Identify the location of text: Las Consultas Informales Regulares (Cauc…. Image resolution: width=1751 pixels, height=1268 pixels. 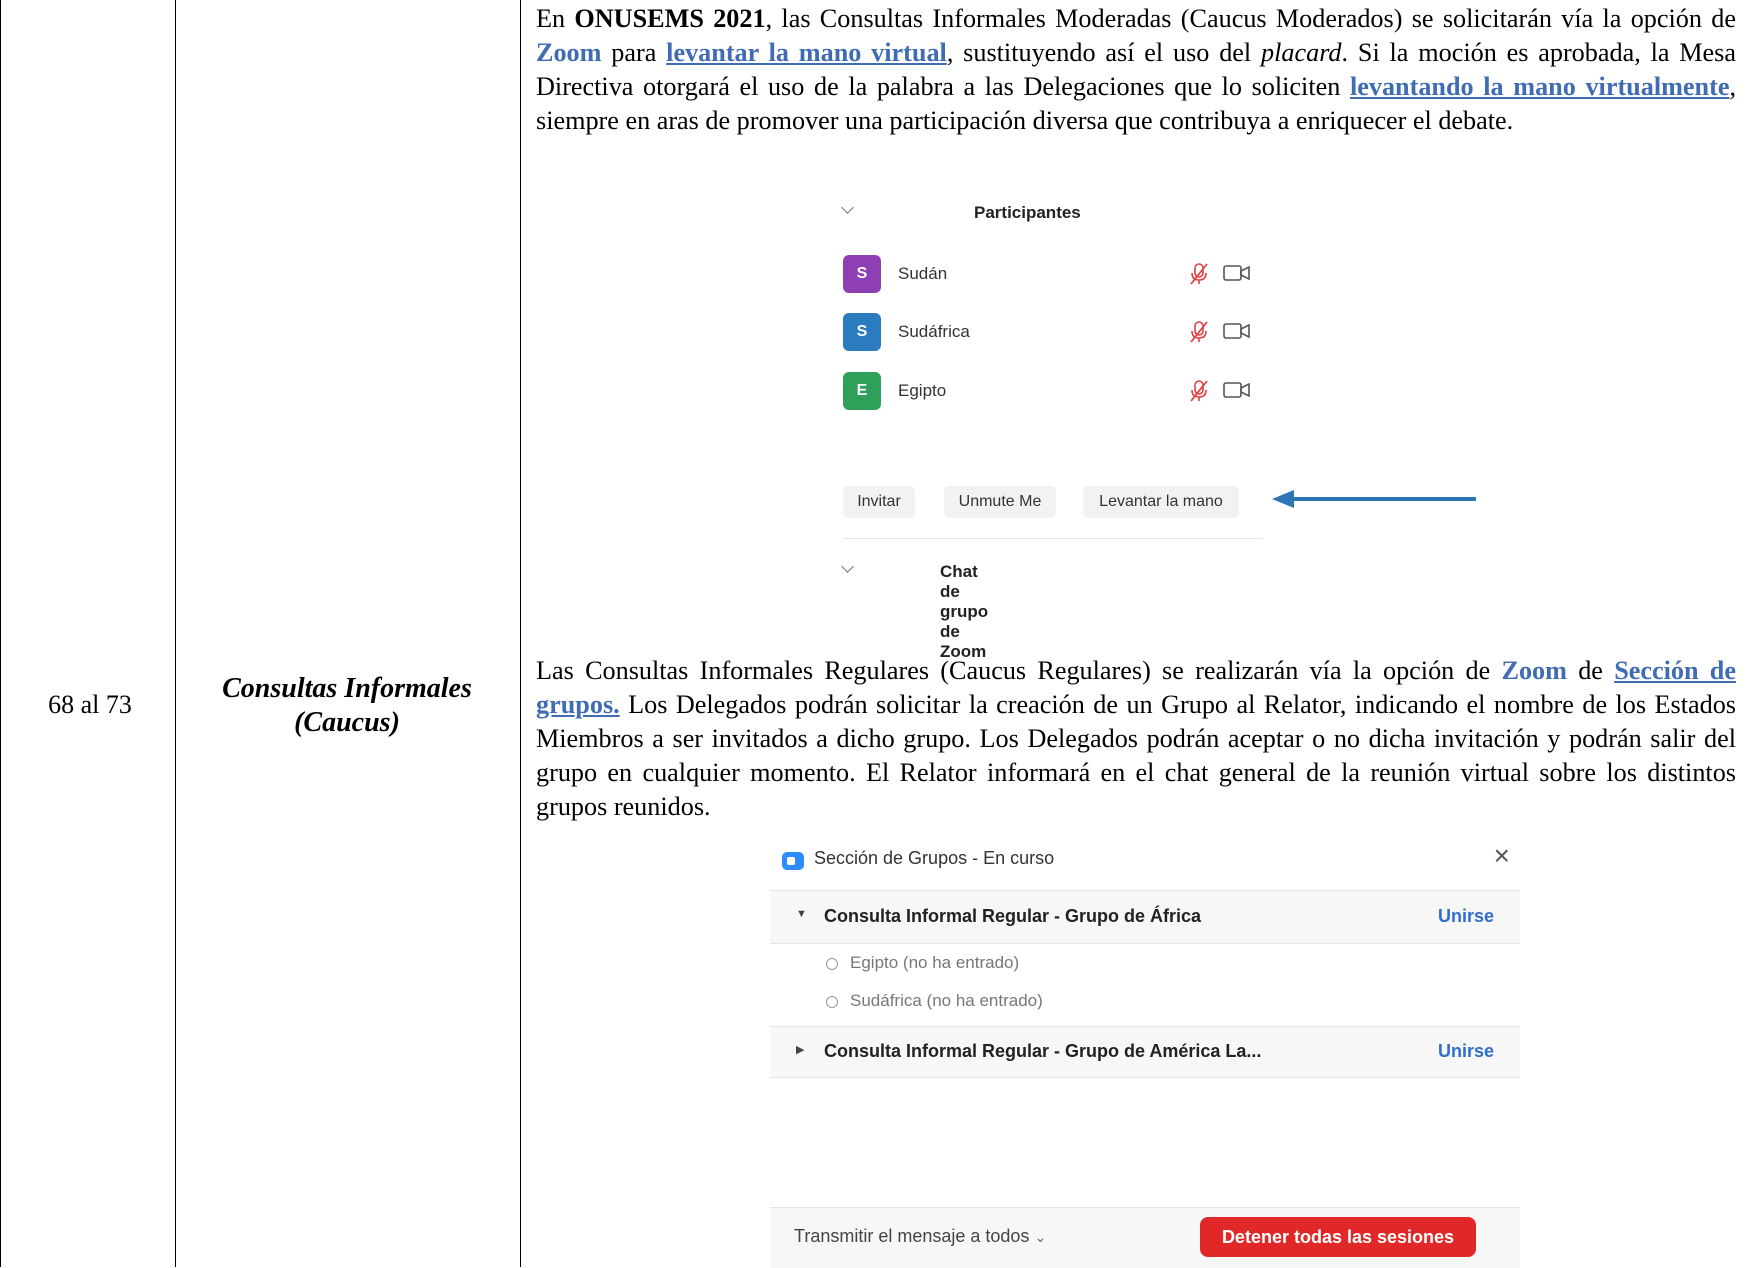
(1019, 670).